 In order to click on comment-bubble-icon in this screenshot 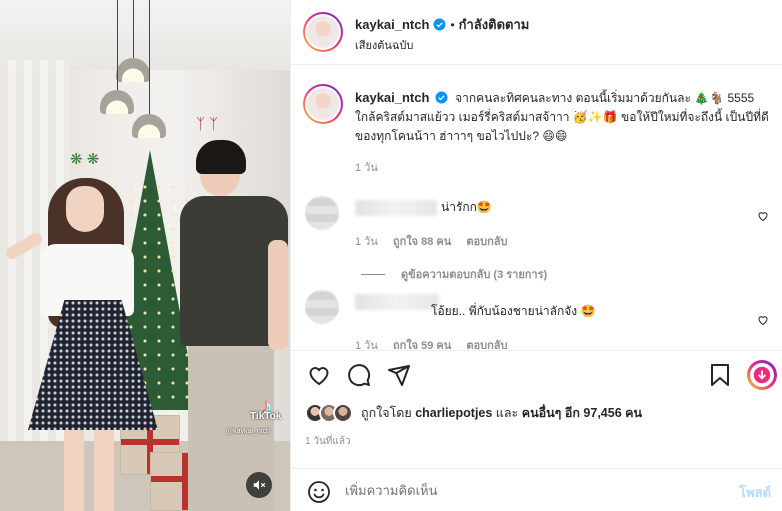, I will do `click(359, 375)`.